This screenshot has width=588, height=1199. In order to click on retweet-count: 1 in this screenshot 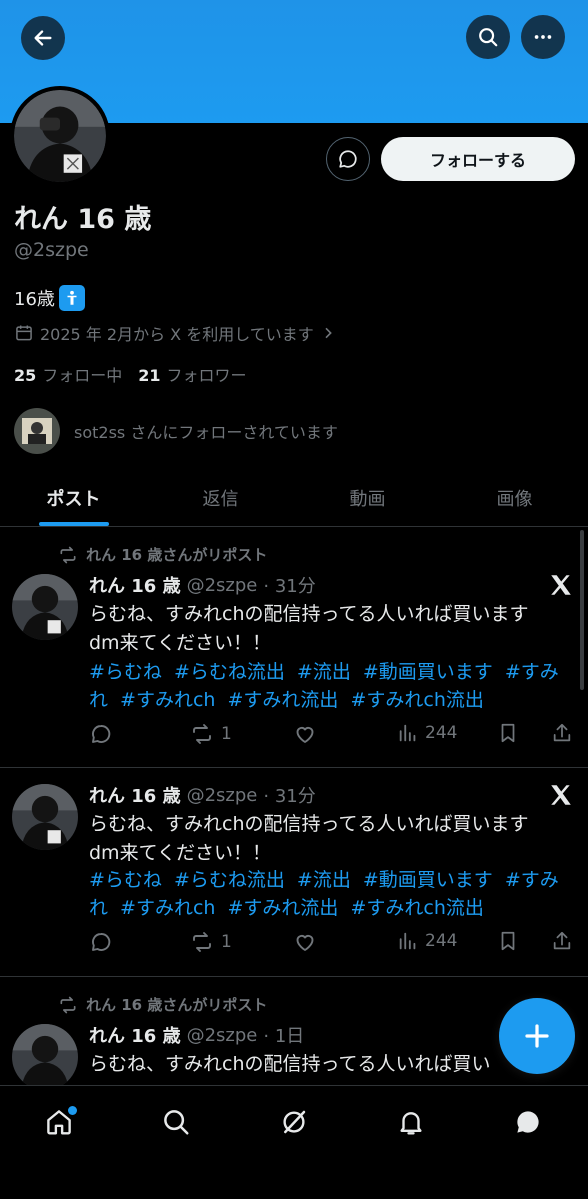, I will do `click(226, 942)`.